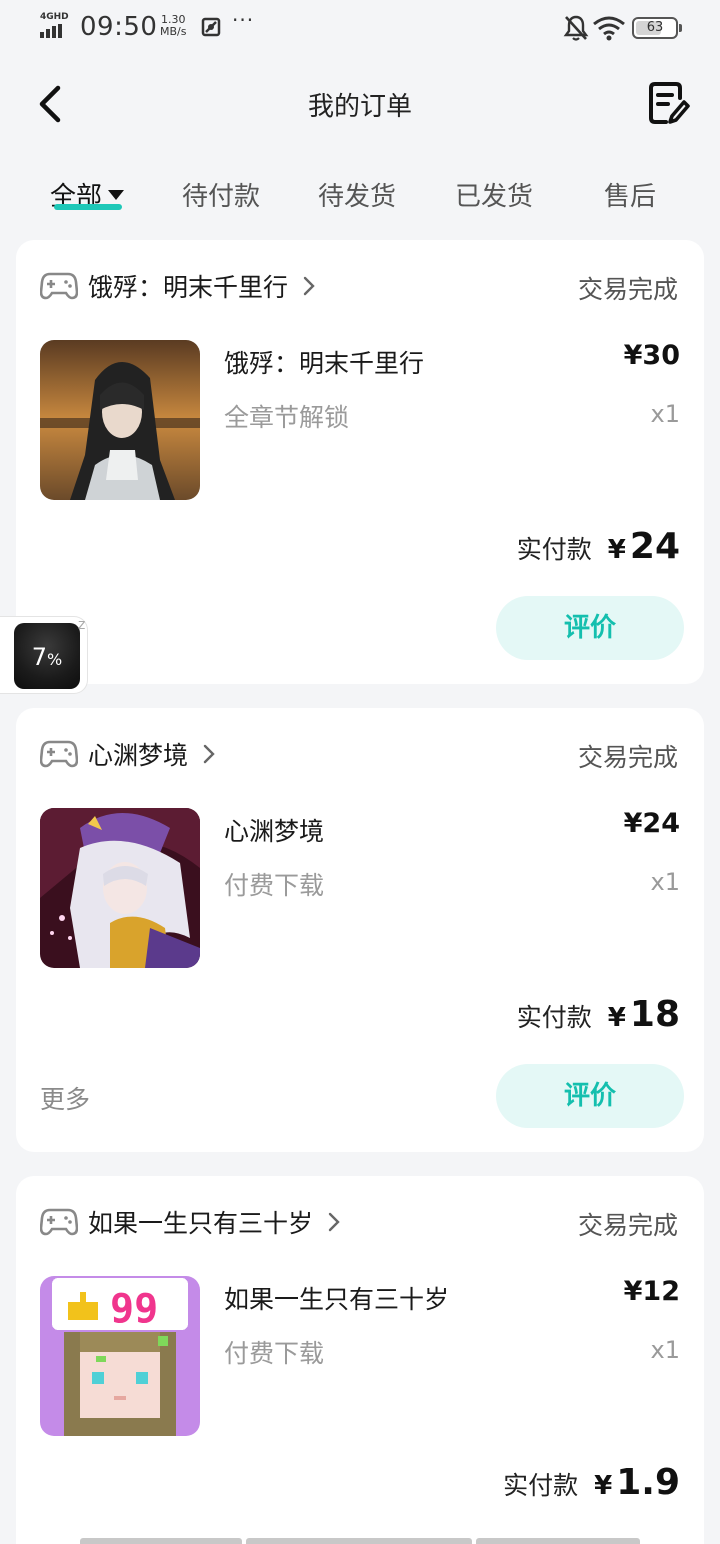  Describe the element at coordinates (120, 1356) in the screenshot. I see `pixel-portrait-icon: 99` at that location.